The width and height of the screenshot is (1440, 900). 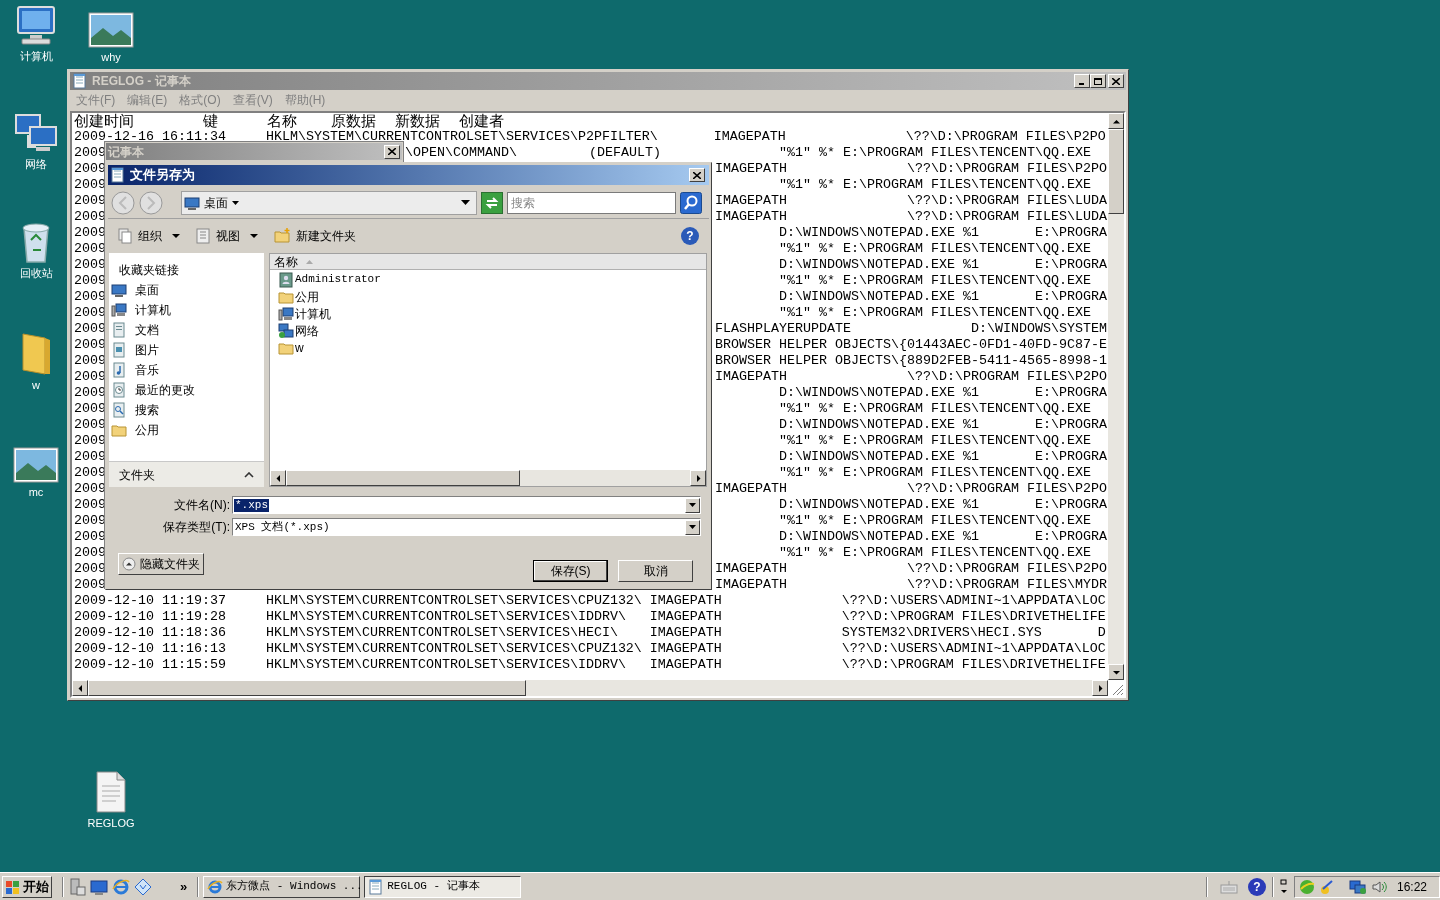 I want to click on desktop-icon-label: 计算机, so click(x=36, y=56).